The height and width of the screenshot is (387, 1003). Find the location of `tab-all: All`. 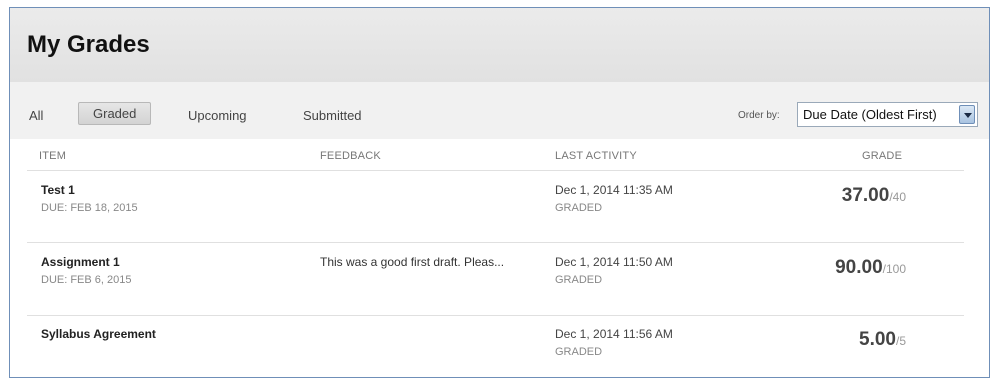

tab-all: All is located at coordinates (36, 115).